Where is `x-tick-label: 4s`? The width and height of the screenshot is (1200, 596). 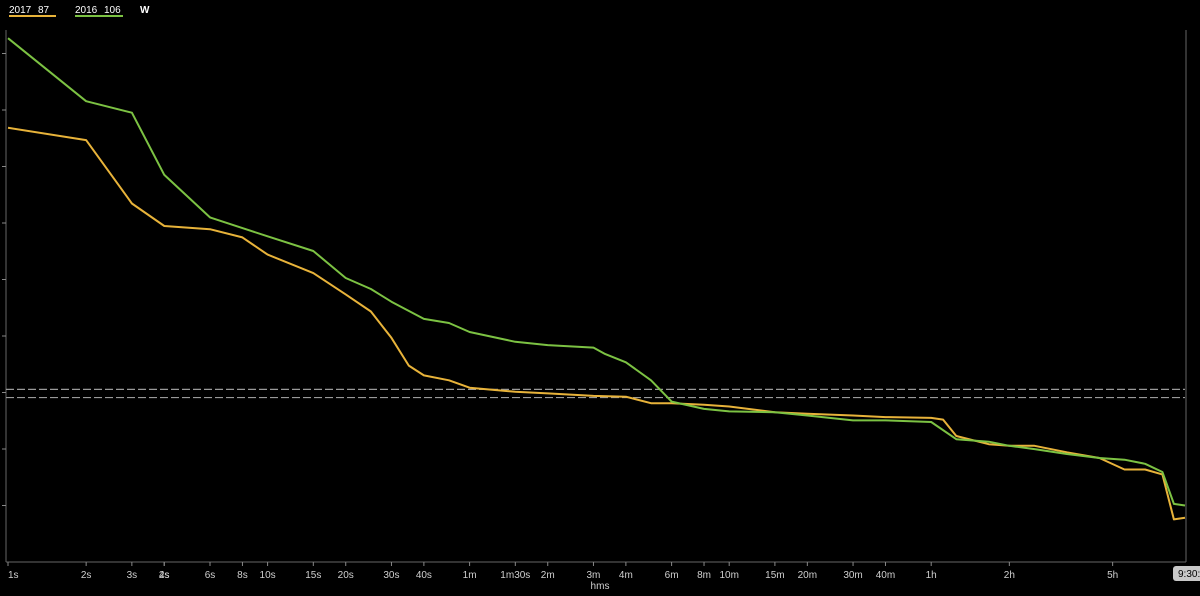 x-tick-label: 4s is located at coordinates (164, 575).